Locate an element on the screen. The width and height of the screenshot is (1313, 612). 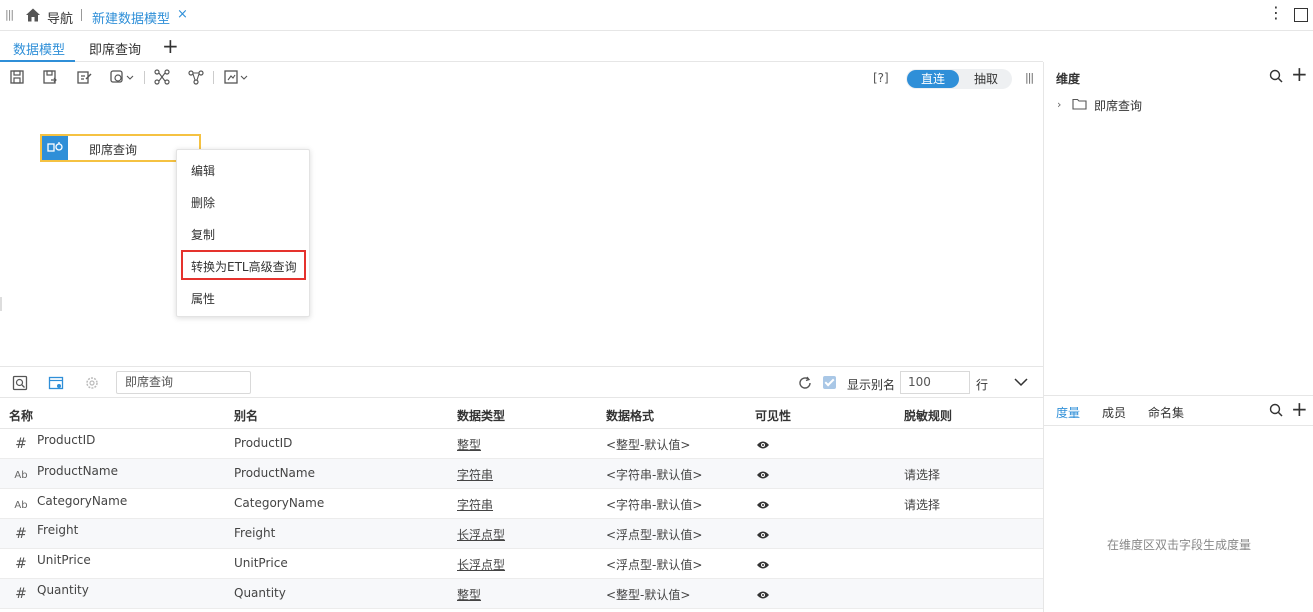
extract-option: 抽取 is located at coordinates (986, 79).